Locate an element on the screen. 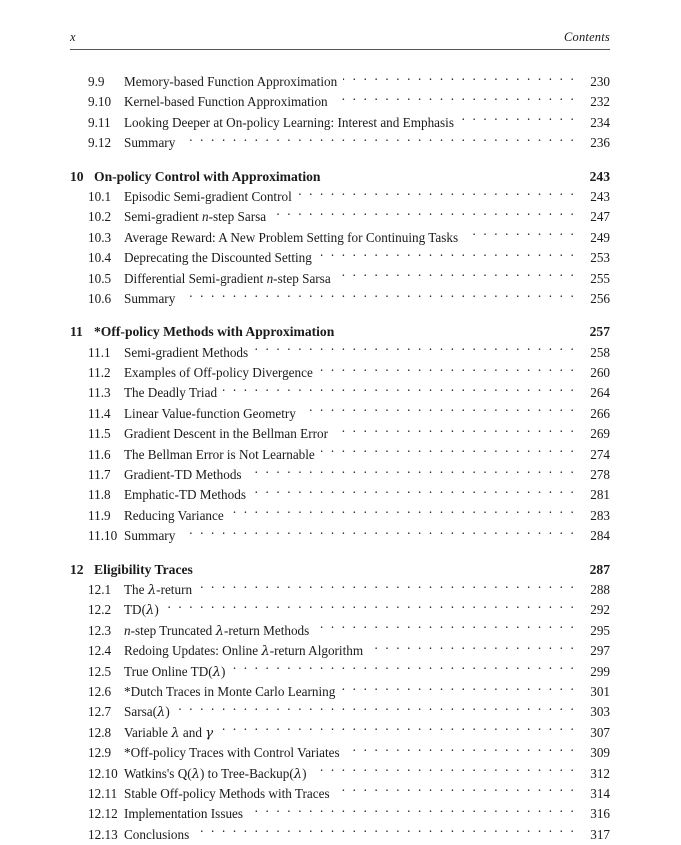 This screenshot has width=681, height=845. toc-section-entry: 9.12 Summary 236 is located at coordinates (340, 143).